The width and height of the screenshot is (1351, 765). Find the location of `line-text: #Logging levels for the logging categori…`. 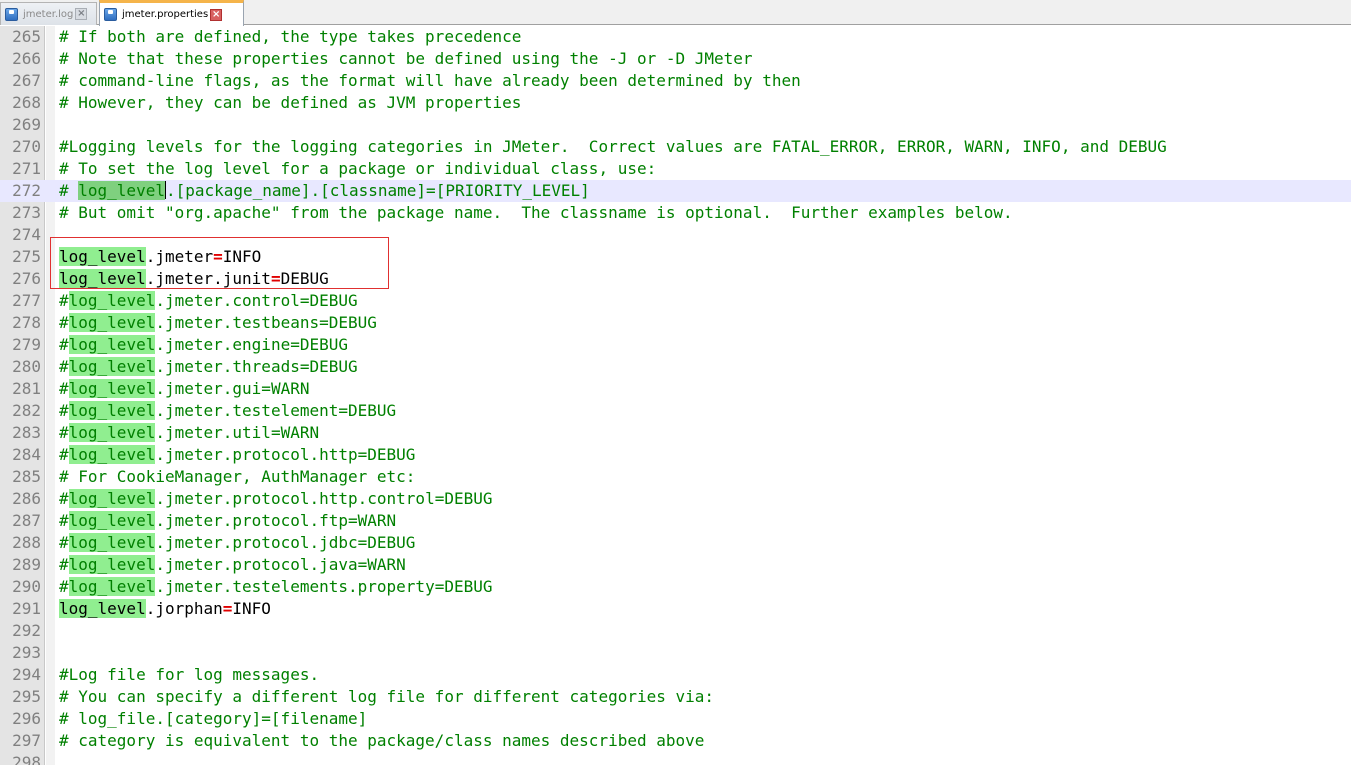

line-text: #Logging levels for the logging categori… is located at coordinates (613, 147).